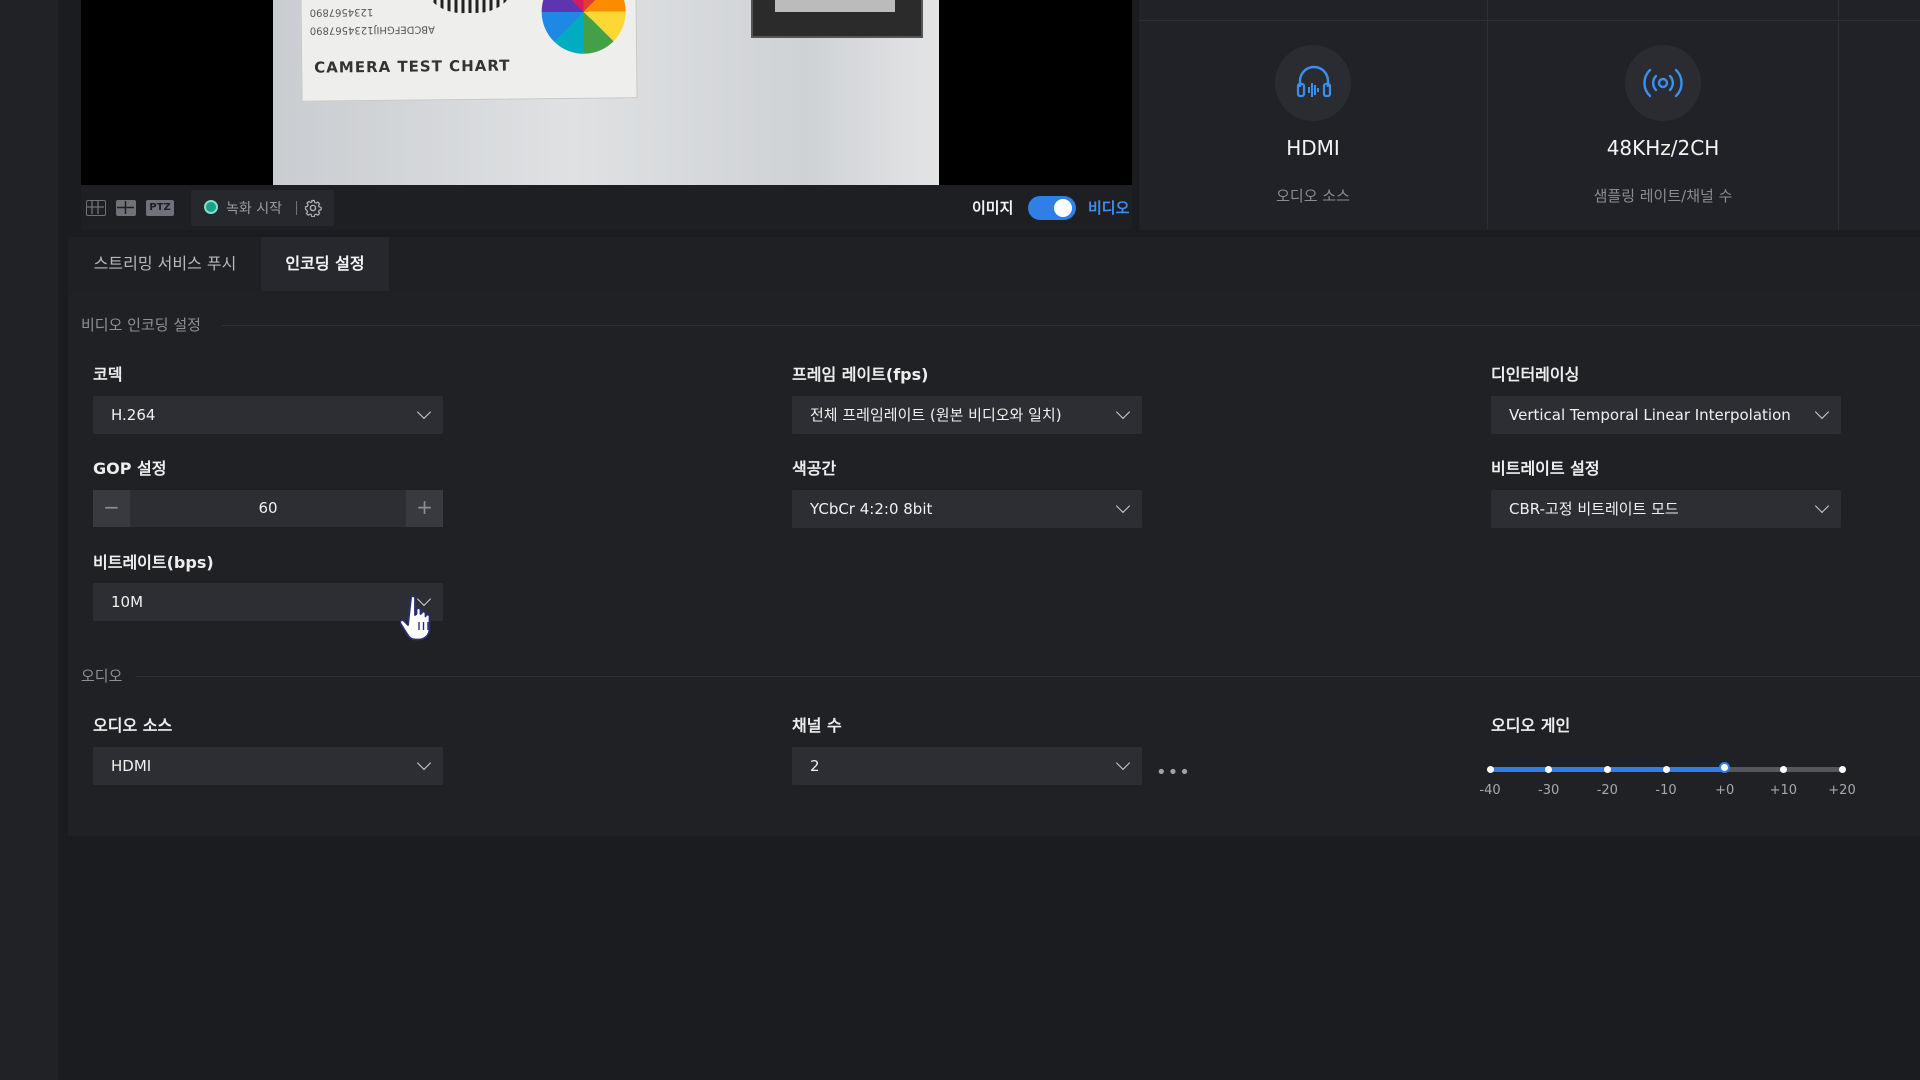  Describe the element at coordinates (127, 602) in the screenshot. I see `bitrate-value: 10M` at that location.